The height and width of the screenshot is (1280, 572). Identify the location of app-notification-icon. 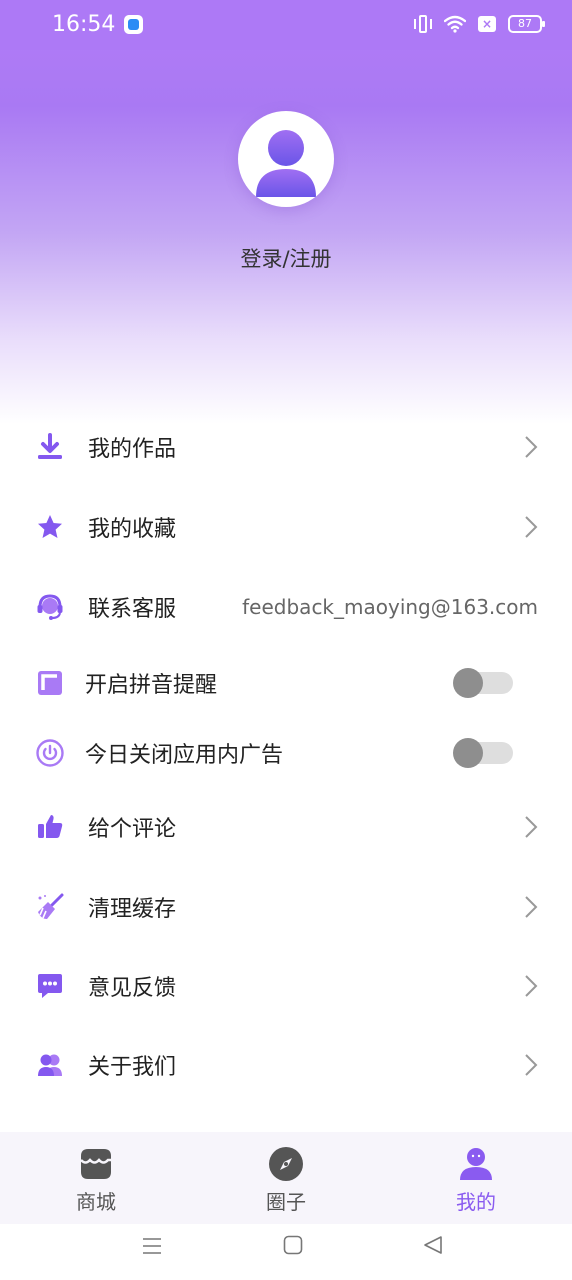
(133, 24).